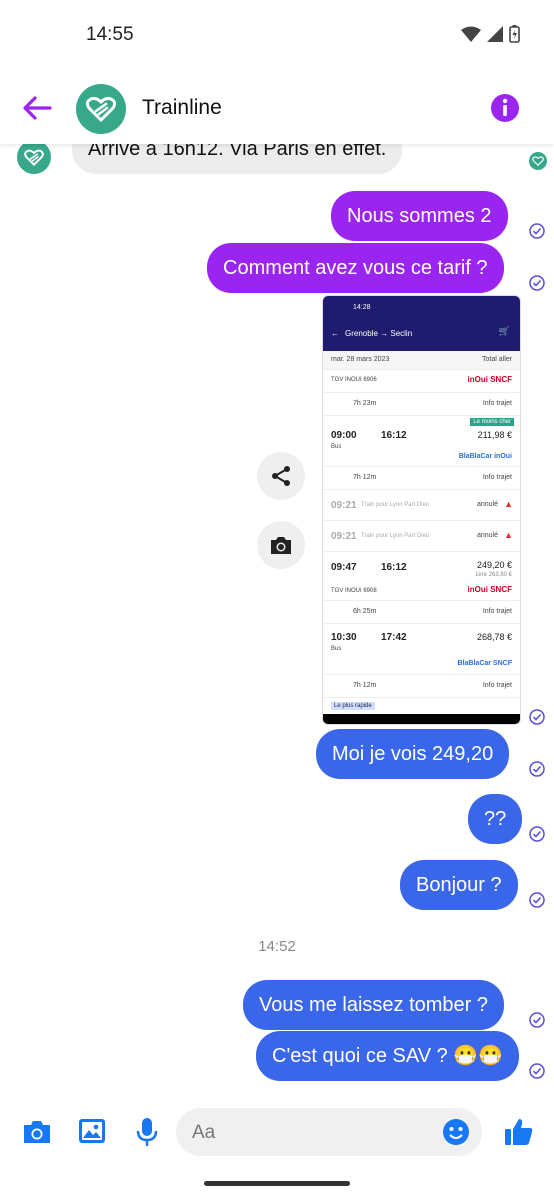  Describe the element at coordinates (421, 360) in the screenshot. I see `screenshot-date-row: mar. 28 mars 2023 Total aller` at that location.